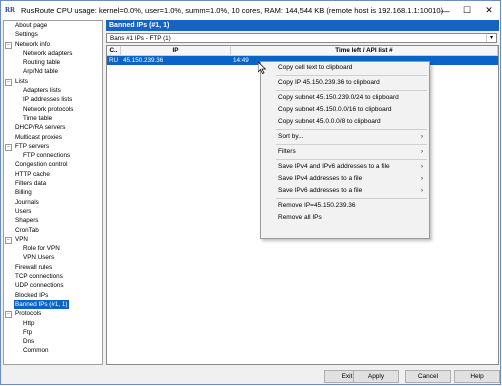 The height and width of the screenshot is (386, 502). Describe the element at coordinates (53, 314) in the screenshot. I see `tree-item: − Protocols` at that location.